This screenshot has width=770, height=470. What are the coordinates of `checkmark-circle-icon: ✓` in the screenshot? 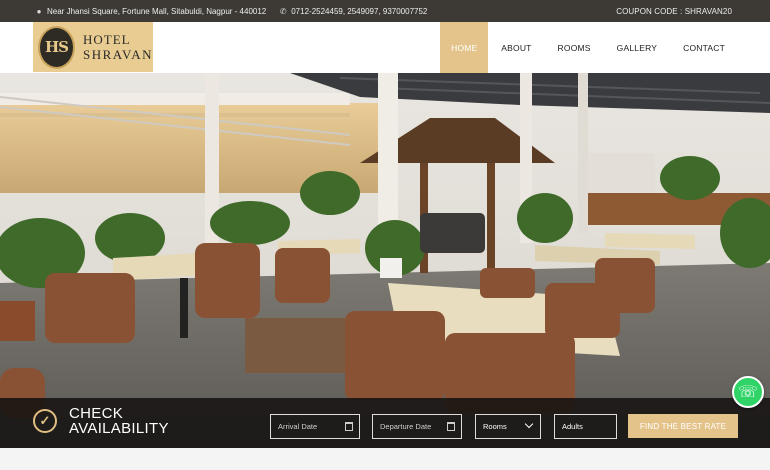 It's located at (45, 421).